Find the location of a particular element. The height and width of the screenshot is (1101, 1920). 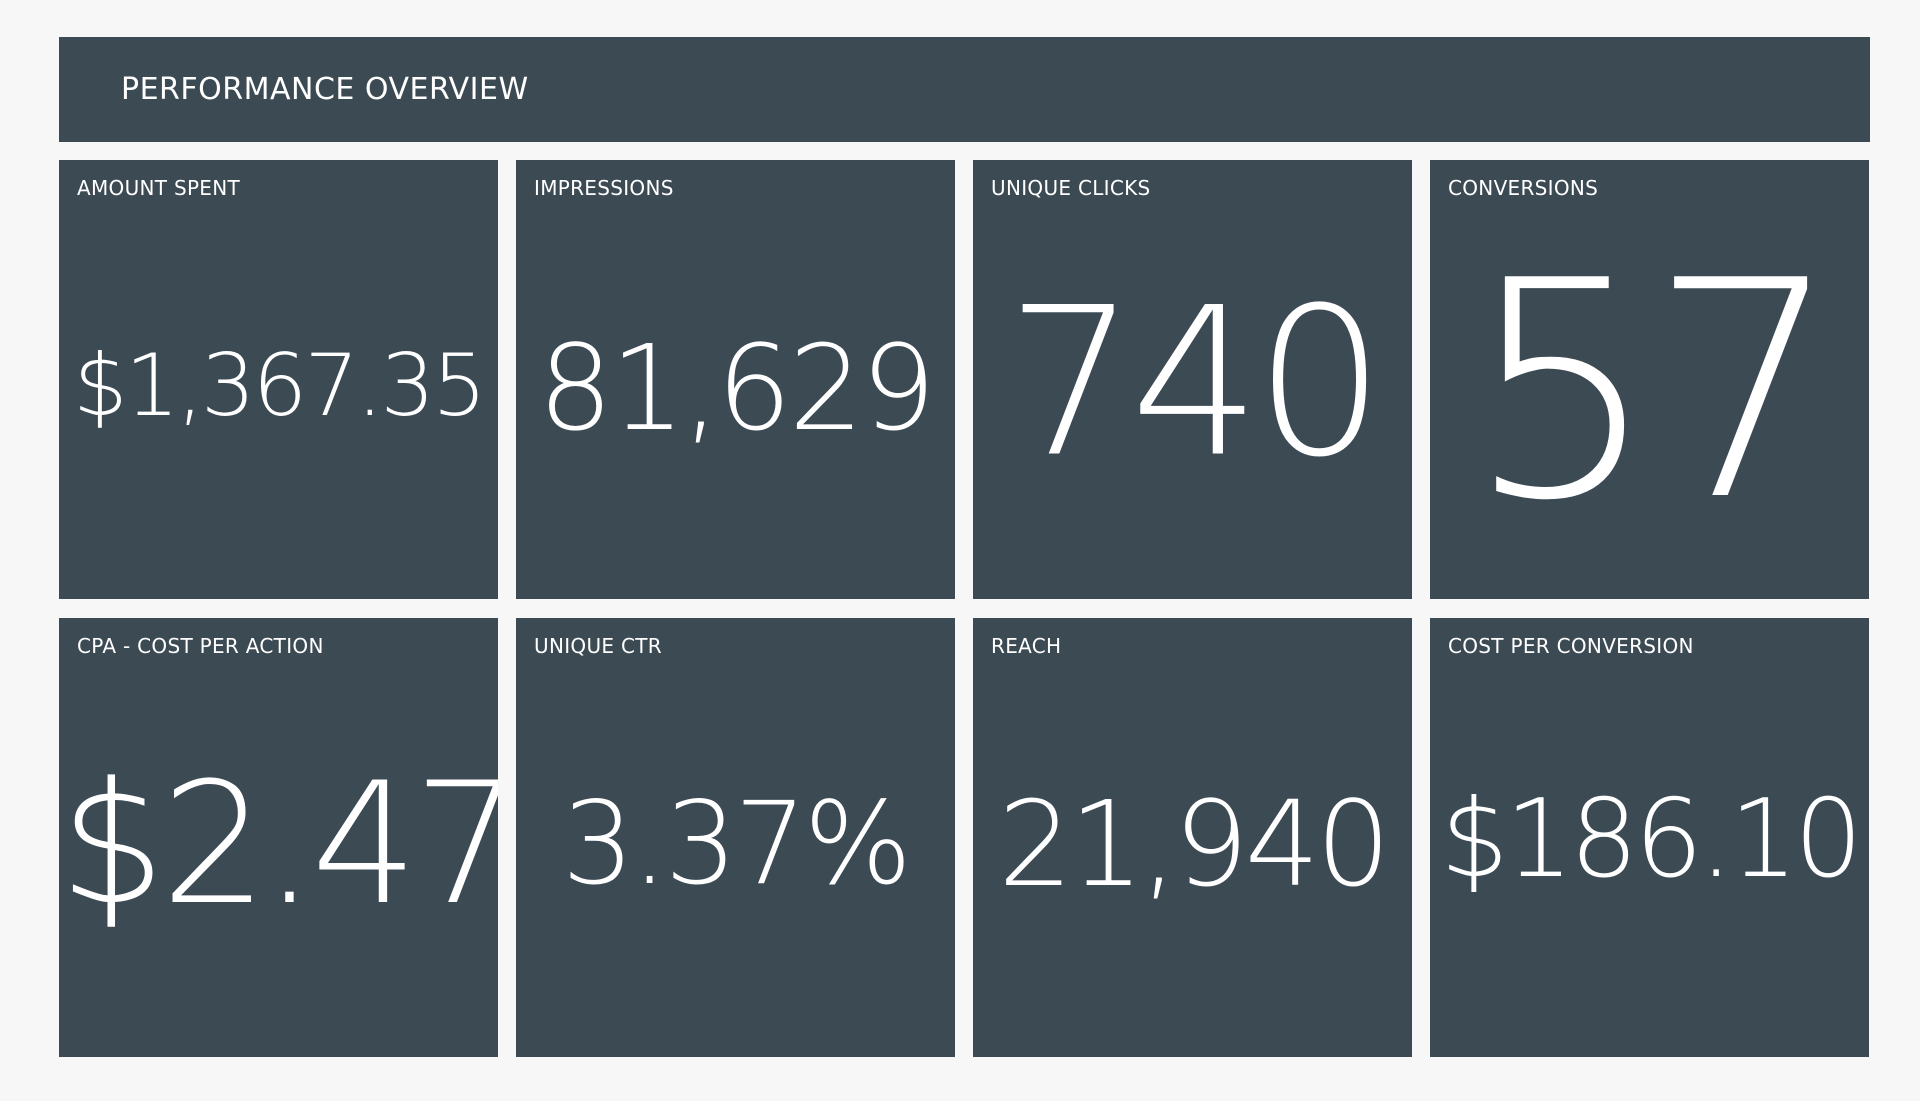

tile-value: 81,629 is located at coordinates (737, 387).